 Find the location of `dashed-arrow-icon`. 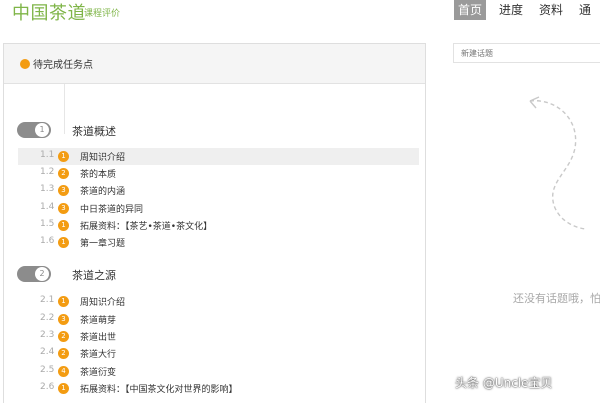

dashed-arrow-icon is located at coordinates (557, 163).